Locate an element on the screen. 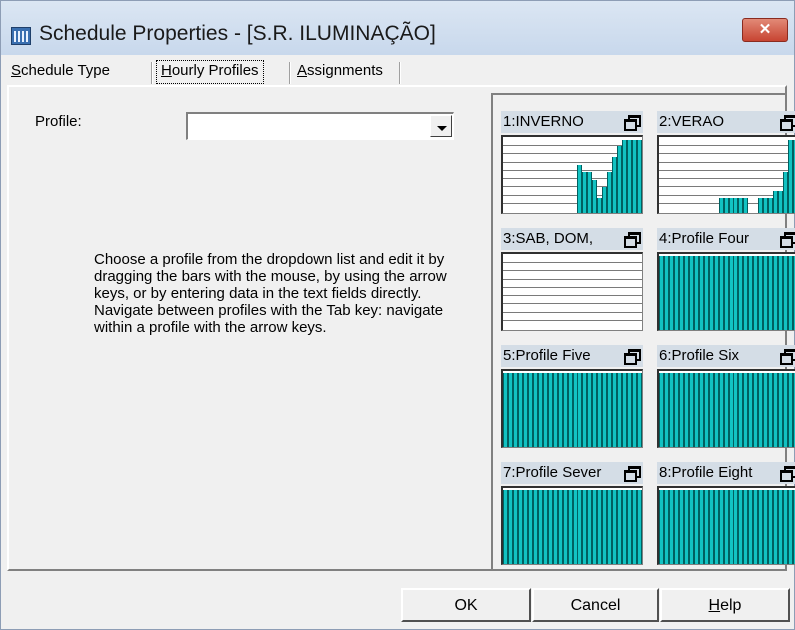 This screenshot has height=630, width=795. profile-dropdown is located at coordinates (320, 126).